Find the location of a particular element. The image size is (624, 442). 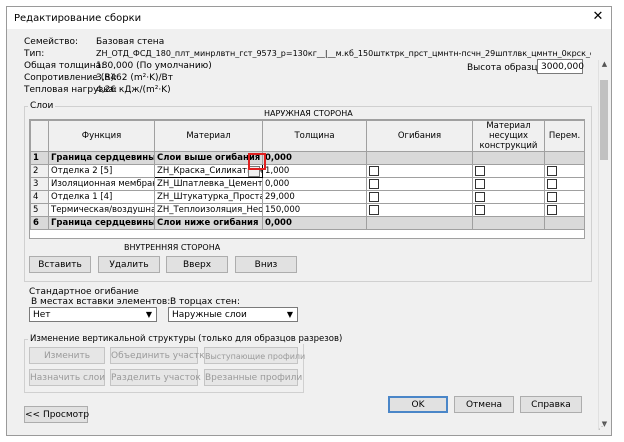

reveals-button: Врезанные профили is located at coordinates (253, 377).